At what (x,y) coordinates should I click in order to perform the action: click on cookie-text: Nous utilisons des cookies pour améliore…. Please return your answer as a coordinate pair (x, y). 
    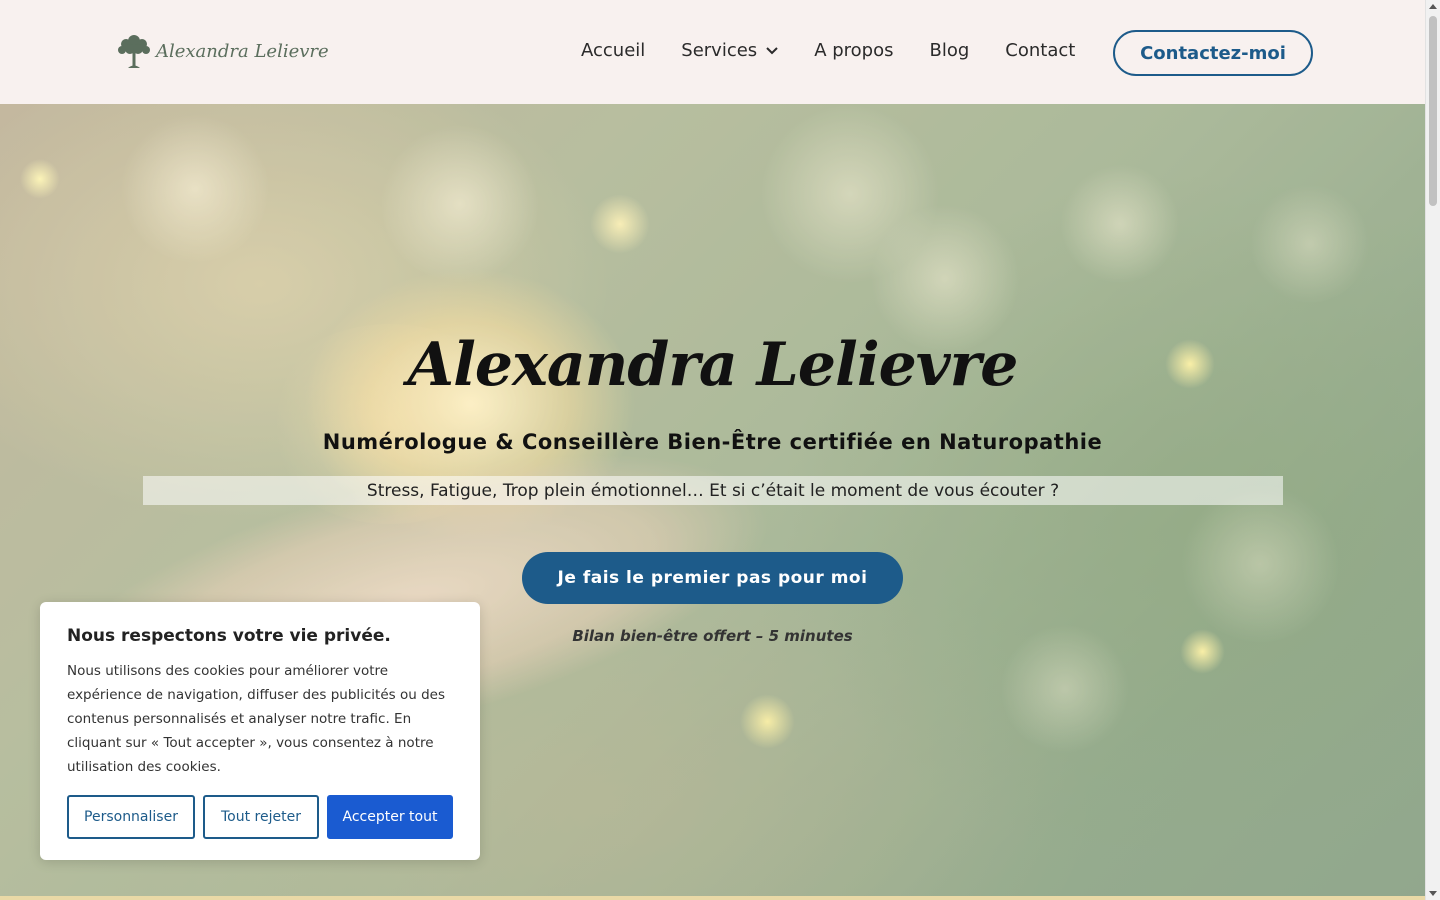
    Looking at the image, I should click on (256, 719).